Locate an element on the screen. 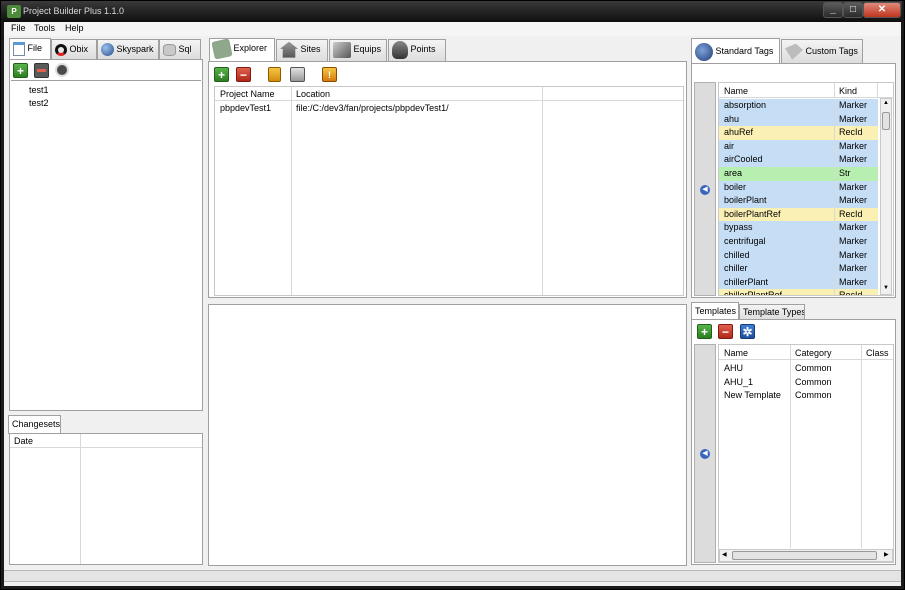 The image size is (905, 590). column-project-name: Project Name is located at coordinates (247, 94).